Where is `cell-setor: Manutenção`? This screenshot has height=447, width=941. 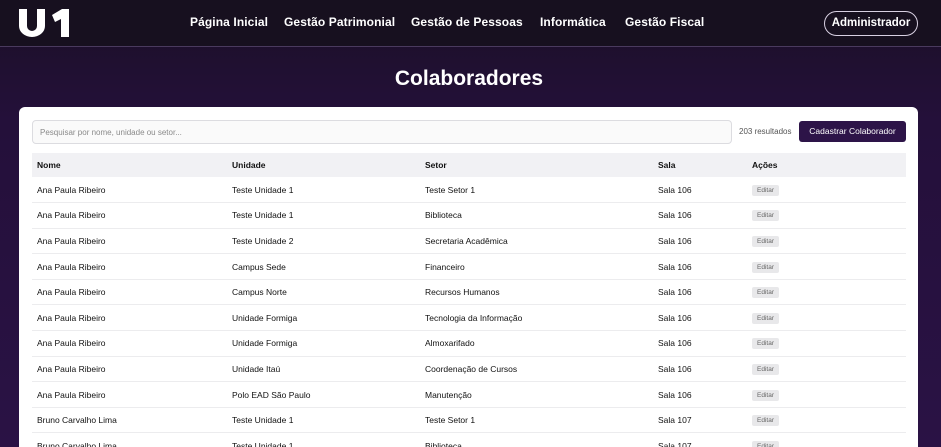
cell-setor: Manutenção is located at coordinates (448, 394).